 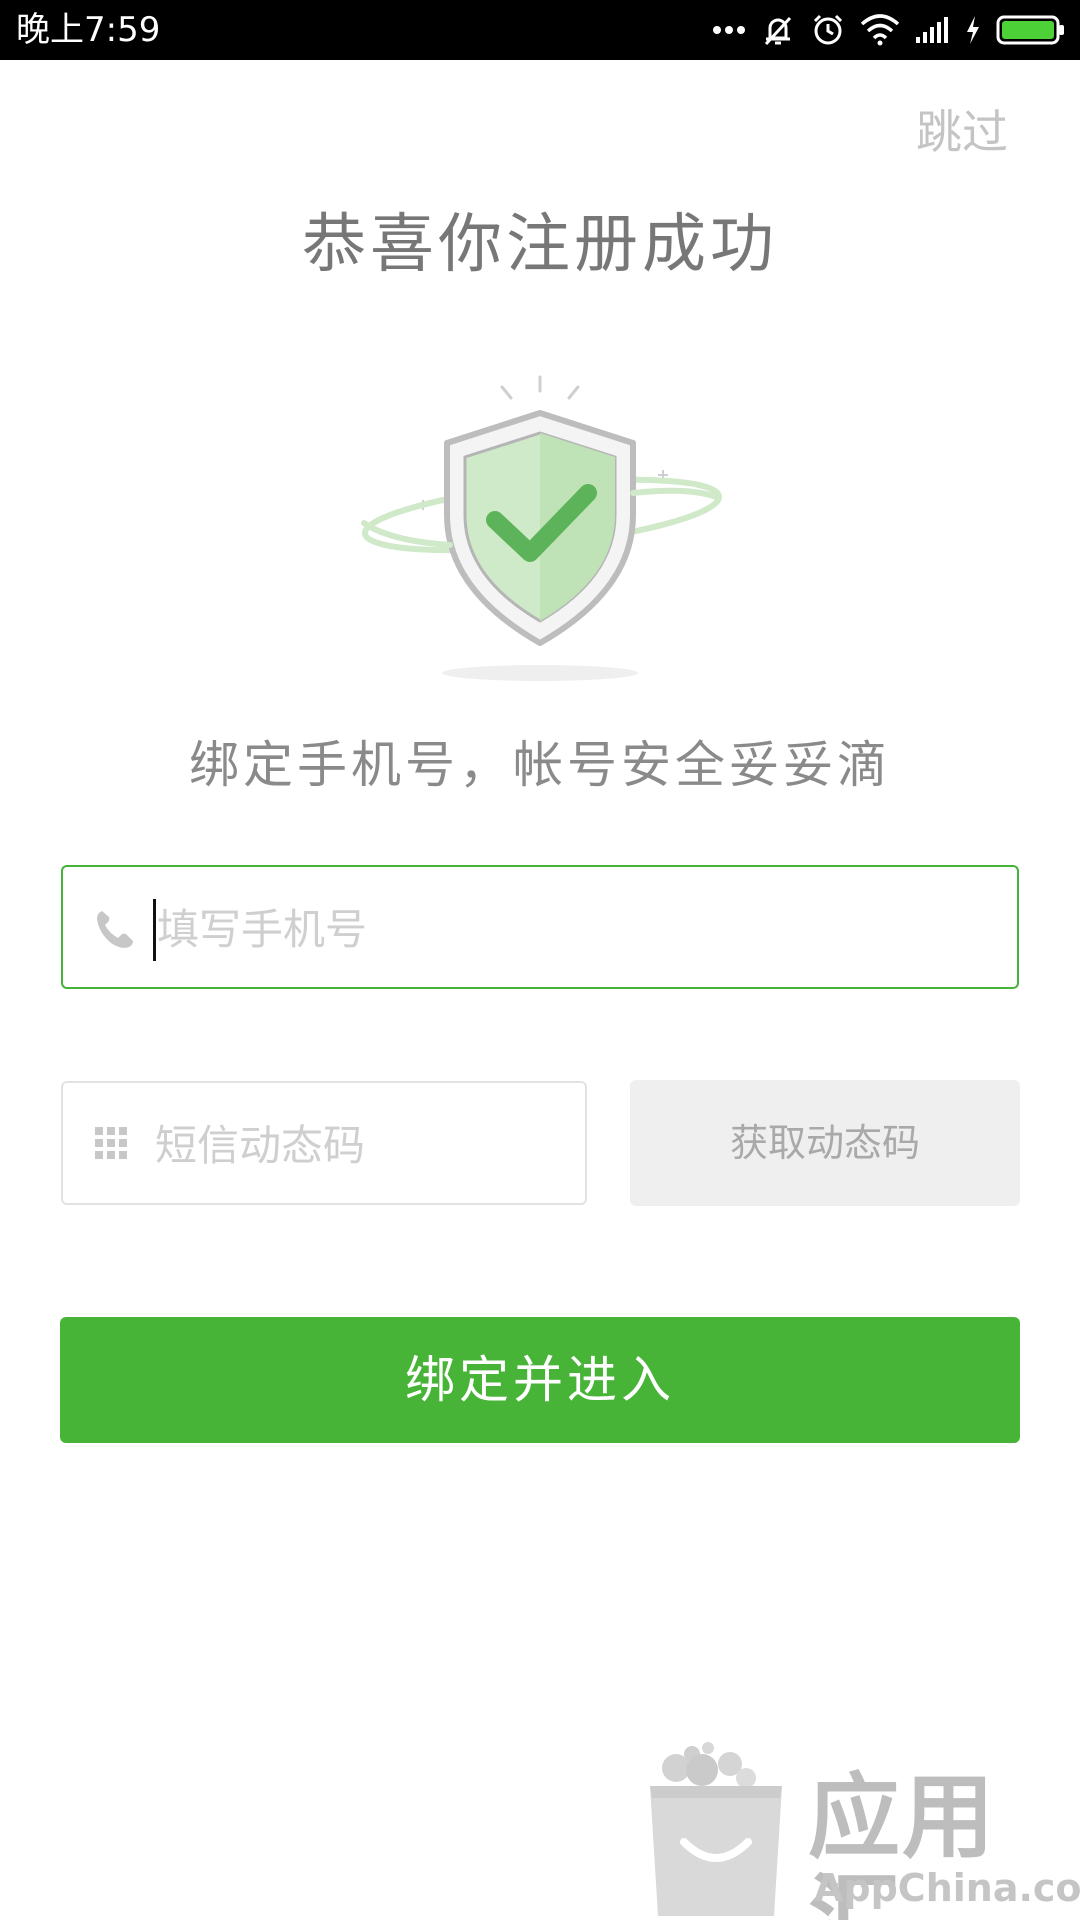 I want to click on phone-placeholder: 填写手机号, so click(x=262, y=929).